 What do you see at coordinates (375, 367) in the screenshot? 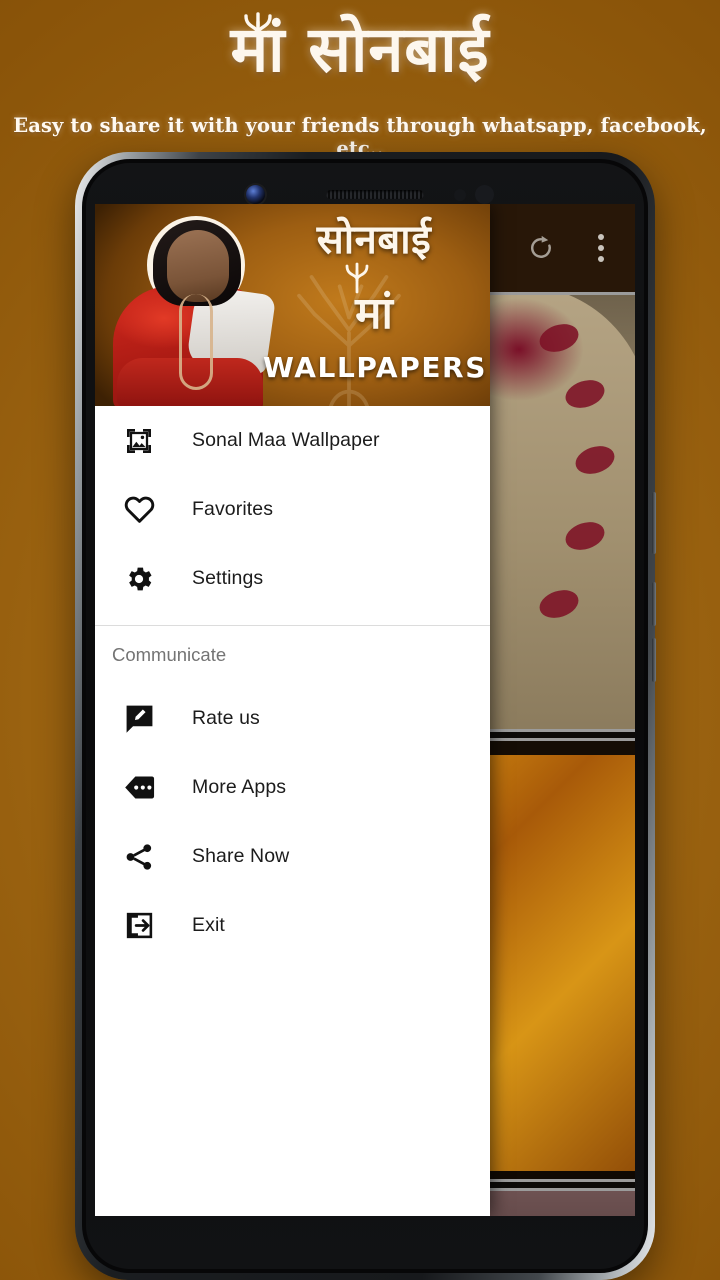
I see `drawer-header-subtitle: WALLPAPERS` at bounding box center [375, 367].